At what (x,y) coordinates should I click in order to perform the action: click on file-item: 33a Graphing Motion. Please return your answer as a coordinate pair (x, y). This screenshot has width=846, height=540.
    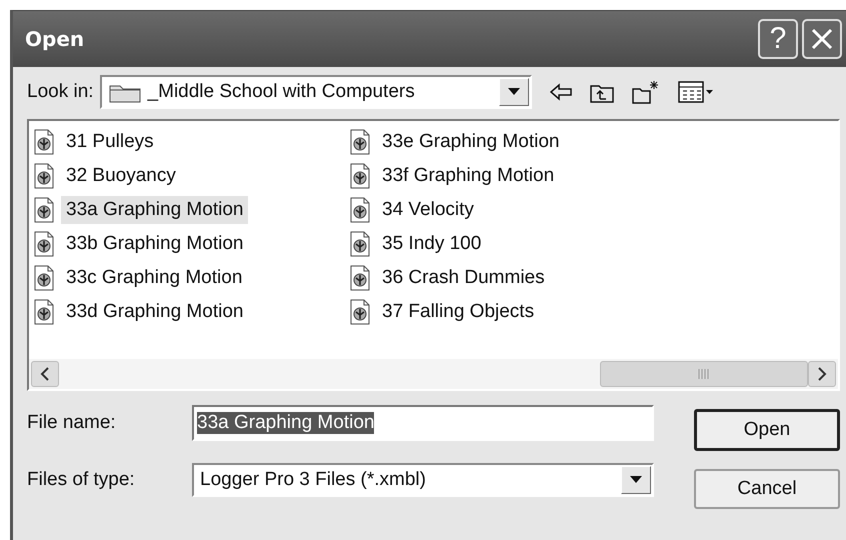
    Looking at the image, I should click on (154, 210).